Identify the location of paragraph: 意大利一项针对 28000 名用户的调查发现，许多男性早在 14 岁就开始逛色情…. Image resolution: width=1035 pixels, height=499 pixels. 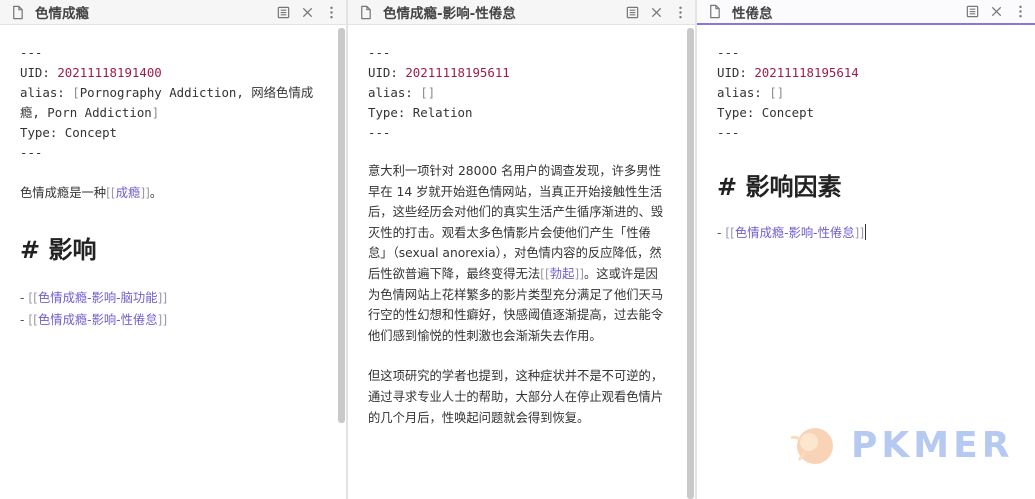
(516, 253).